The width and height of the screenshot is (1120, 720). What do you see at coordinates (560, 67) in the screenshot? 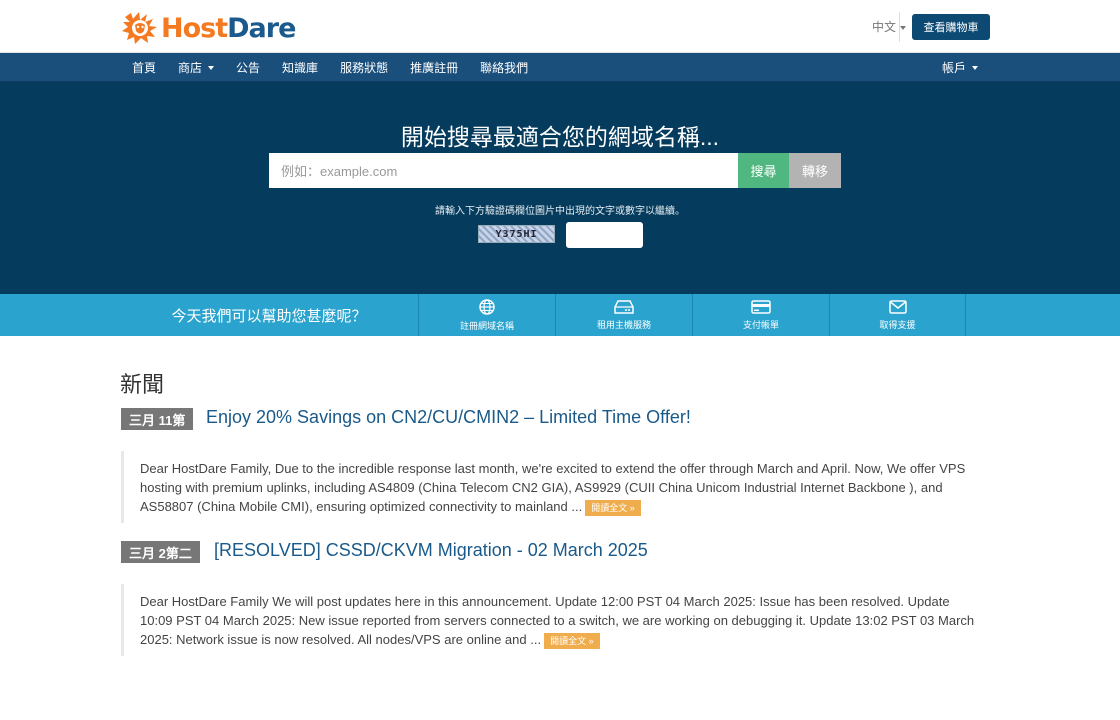
I see `main-nav: 首頁 商店 公告 知識庫 服務狀態 推廣註冊 聯絡我們 帳戶` at bounding box center [560, 67].